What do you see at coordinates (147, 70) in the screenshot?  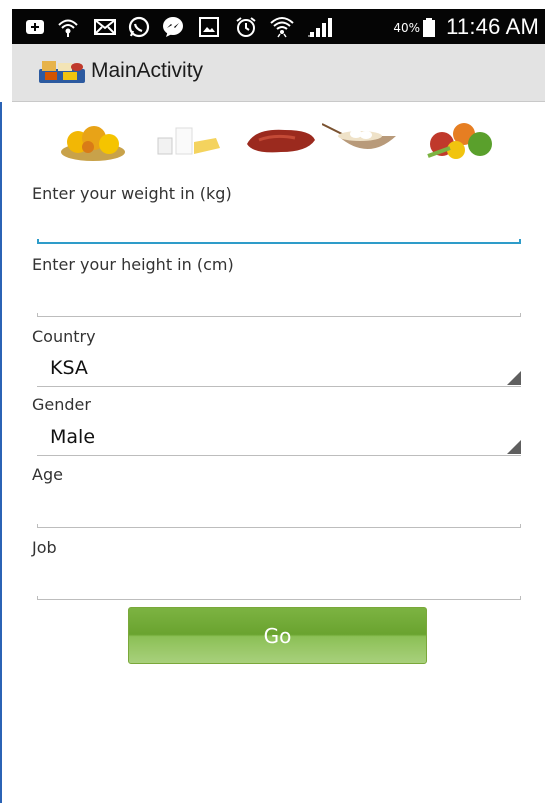 I see `page-title: MainActivity` at bounding box center [147, 70].